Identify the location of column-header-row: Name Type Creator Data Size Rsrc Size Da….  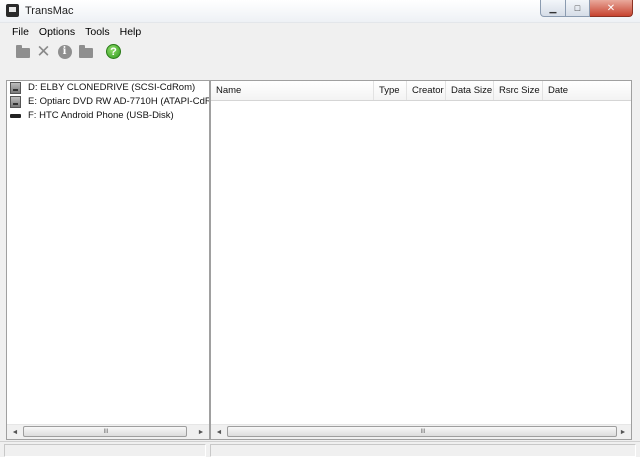
(421, 91).